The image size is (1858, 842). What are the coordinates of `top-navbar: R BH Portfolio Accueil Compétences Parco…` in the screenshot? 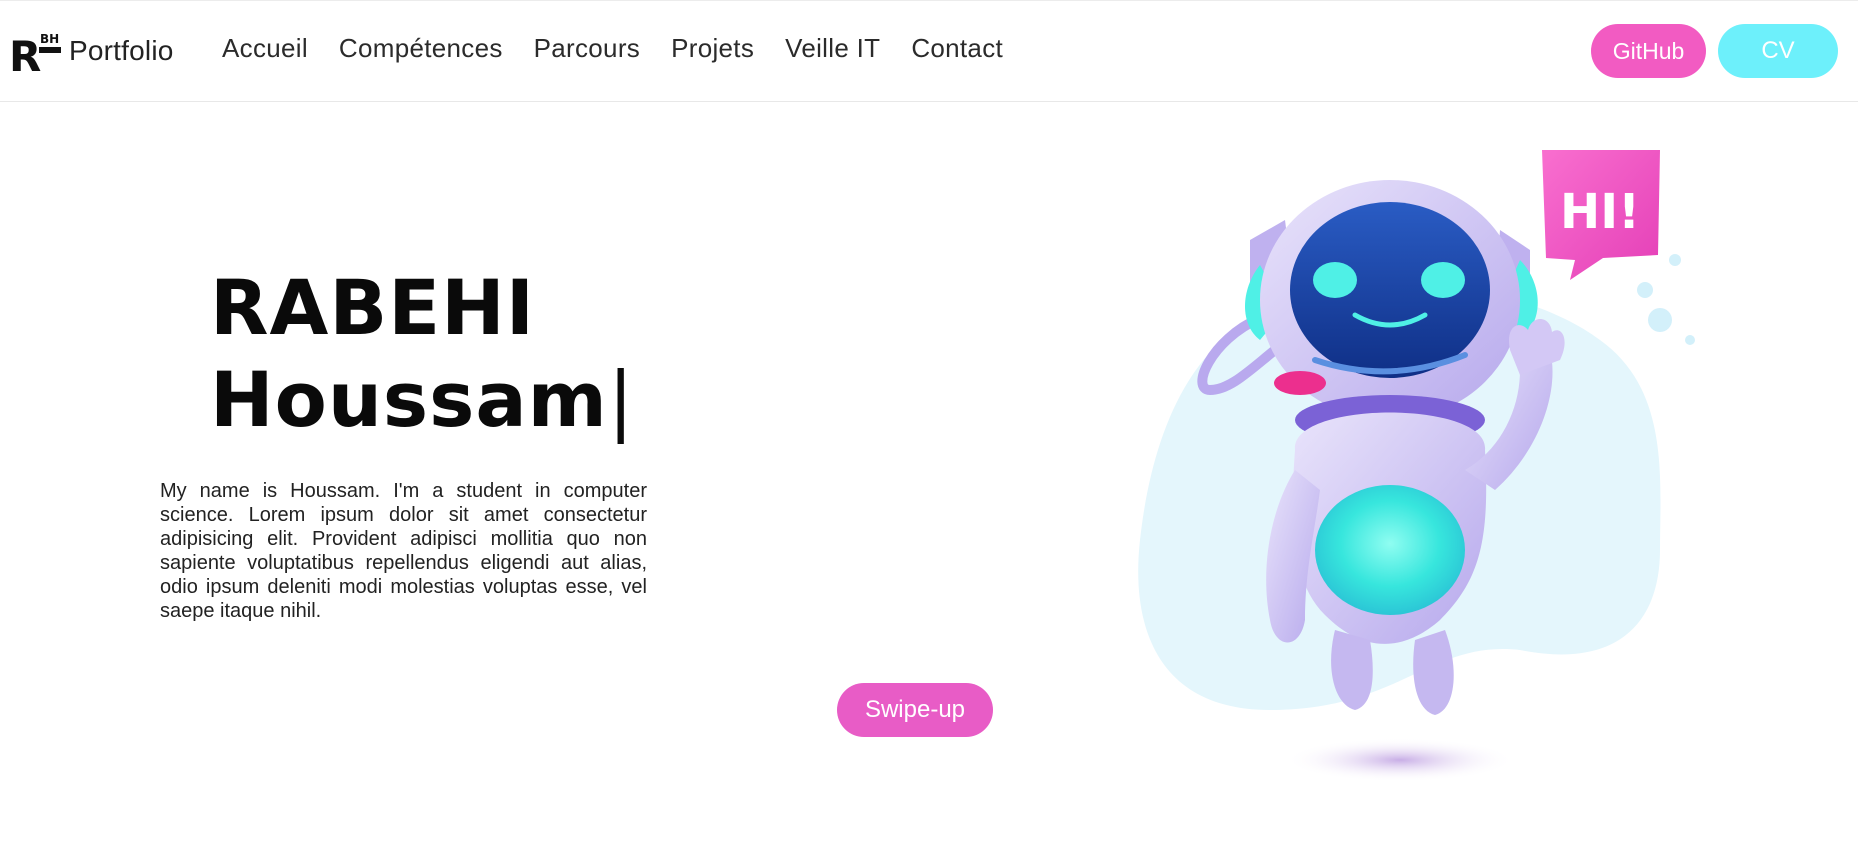 It's located at (929, 51).